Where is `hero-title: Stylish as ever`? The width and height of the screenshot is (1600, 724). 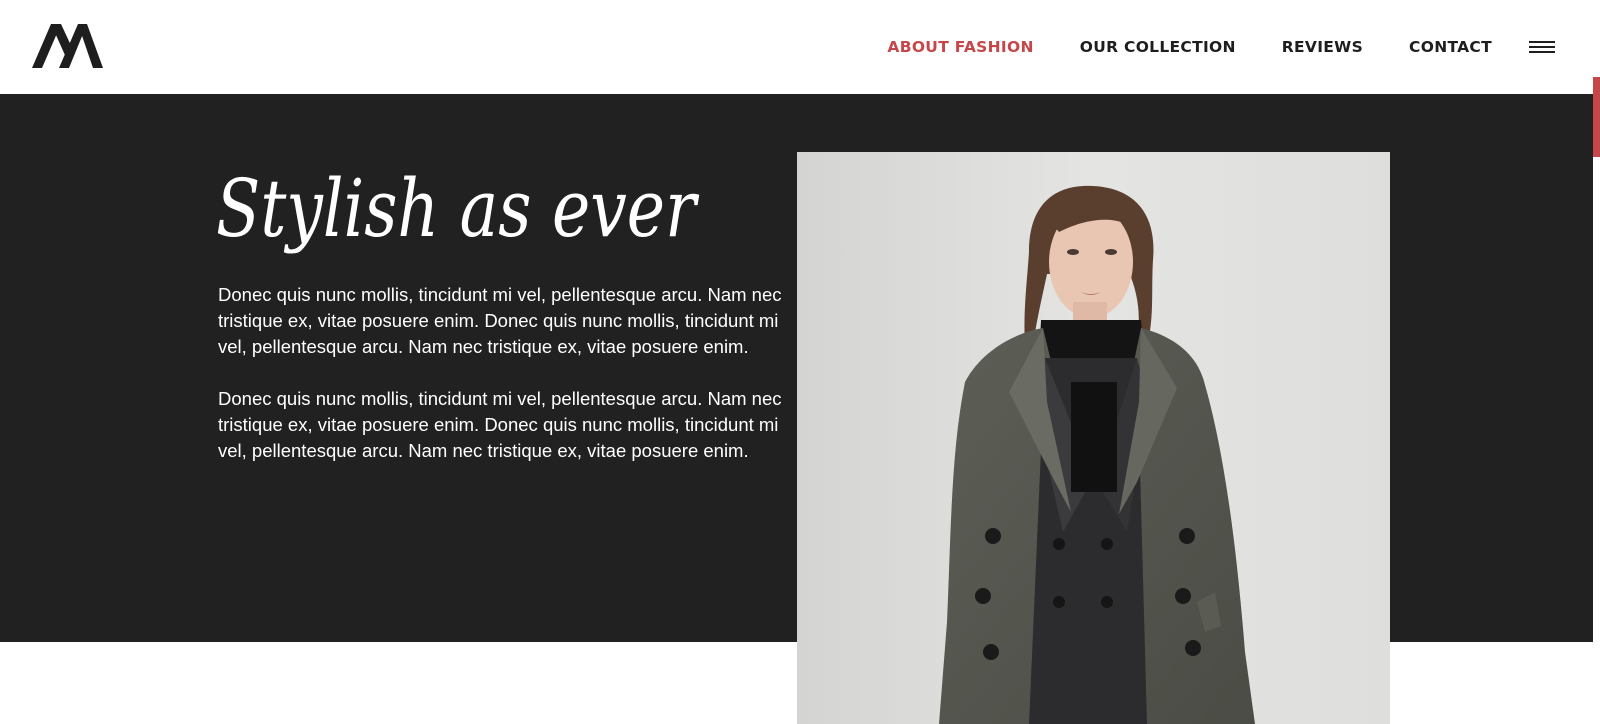
hero-title: Stylish as ever is located at coordinates (458, 208).